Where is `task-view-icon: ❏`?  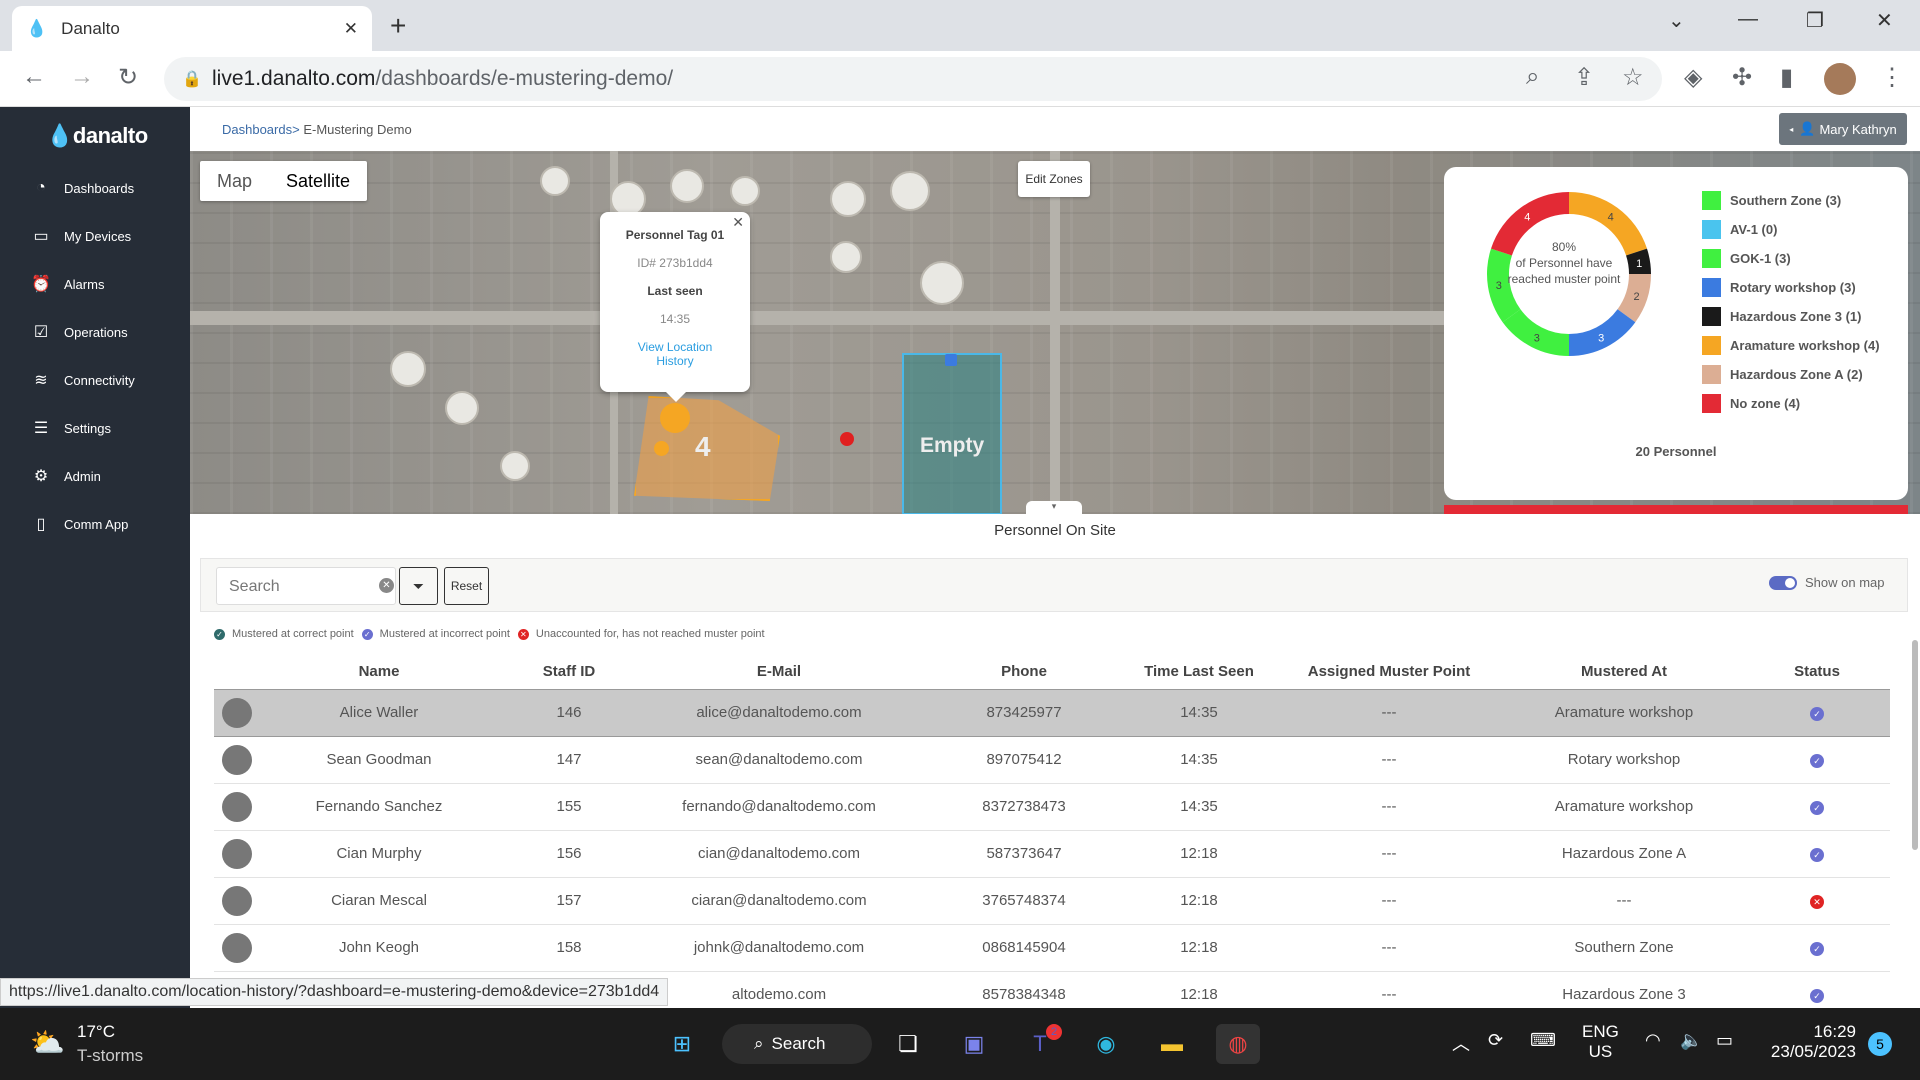
task-view-icon: ❏ is located at coordinates (908, 1044).